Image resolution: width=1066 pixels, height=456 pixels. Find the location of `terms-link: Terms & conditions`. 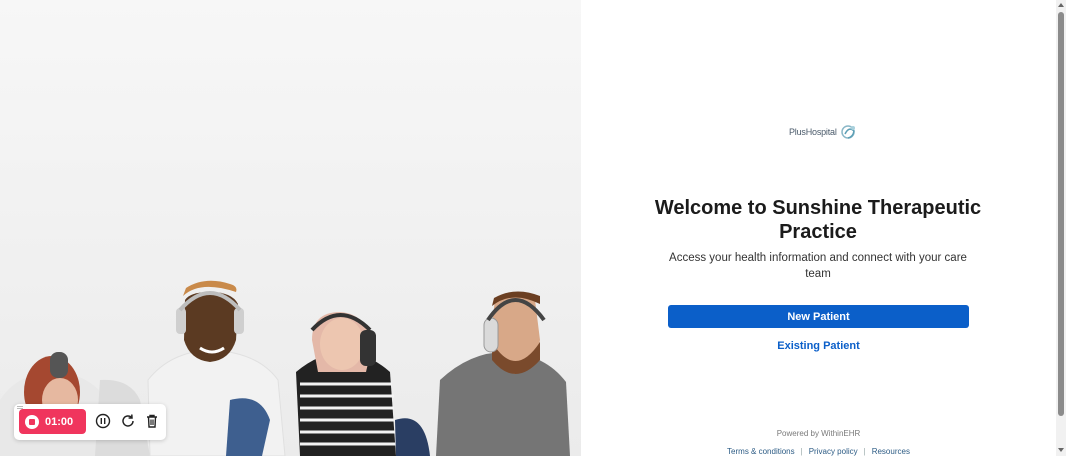

terms-link: Terms & conditions is located at coordinates (761, 451).